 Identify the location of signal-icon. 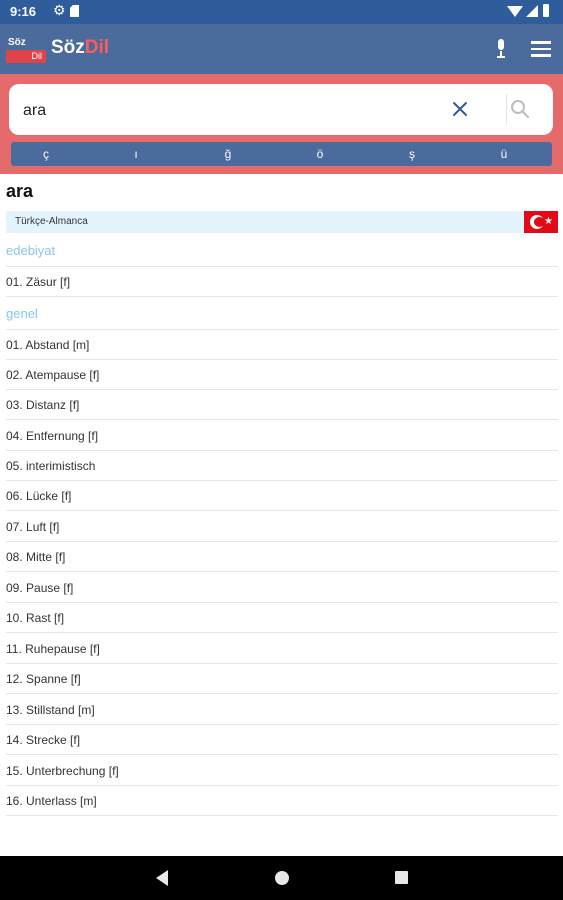
(532, 11).